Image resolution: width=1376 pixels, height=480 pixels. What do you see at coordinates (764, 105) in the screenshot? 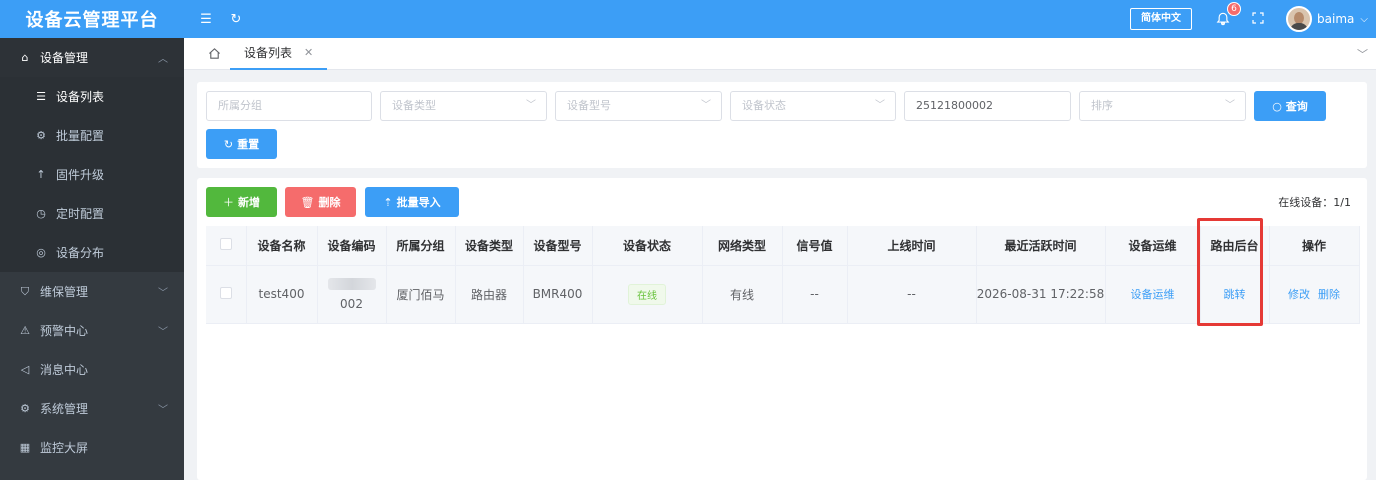
I see `select-placeholder: 设备状态` at bounding box center [764, 105].